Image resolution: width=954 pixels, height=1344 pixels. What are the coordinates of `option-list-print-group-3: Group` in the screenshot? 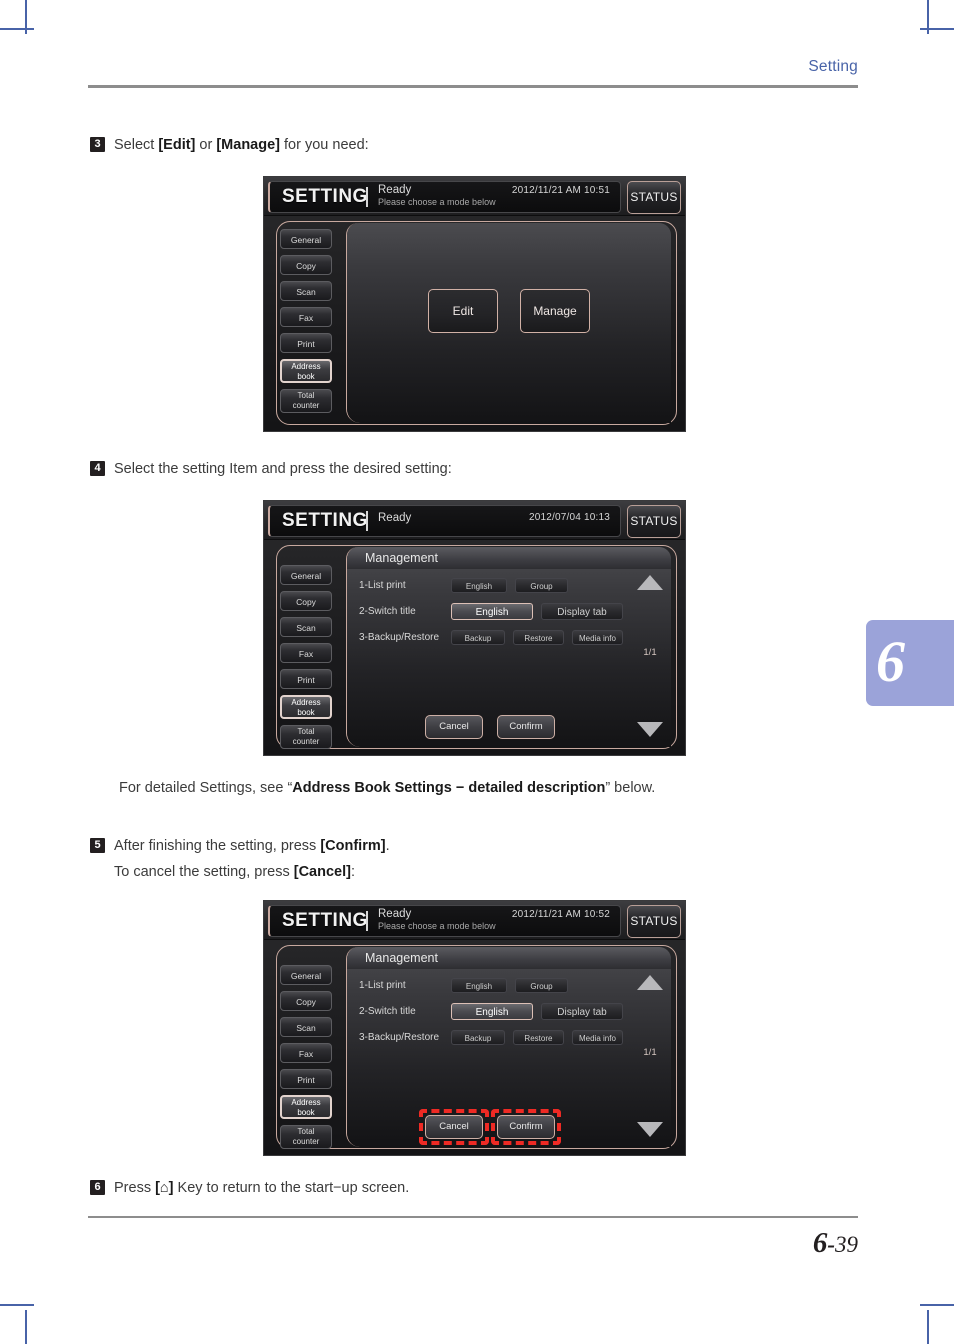 It's located at (541, 985).